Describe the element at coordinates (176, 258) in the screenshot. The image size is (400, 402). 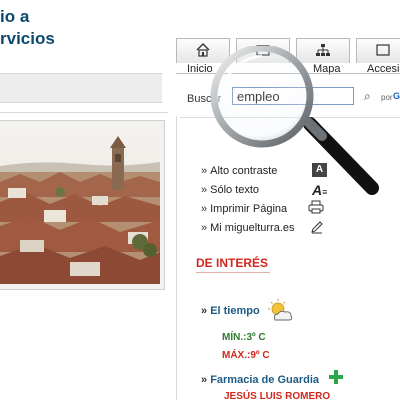
I see `column-divider` at that location.